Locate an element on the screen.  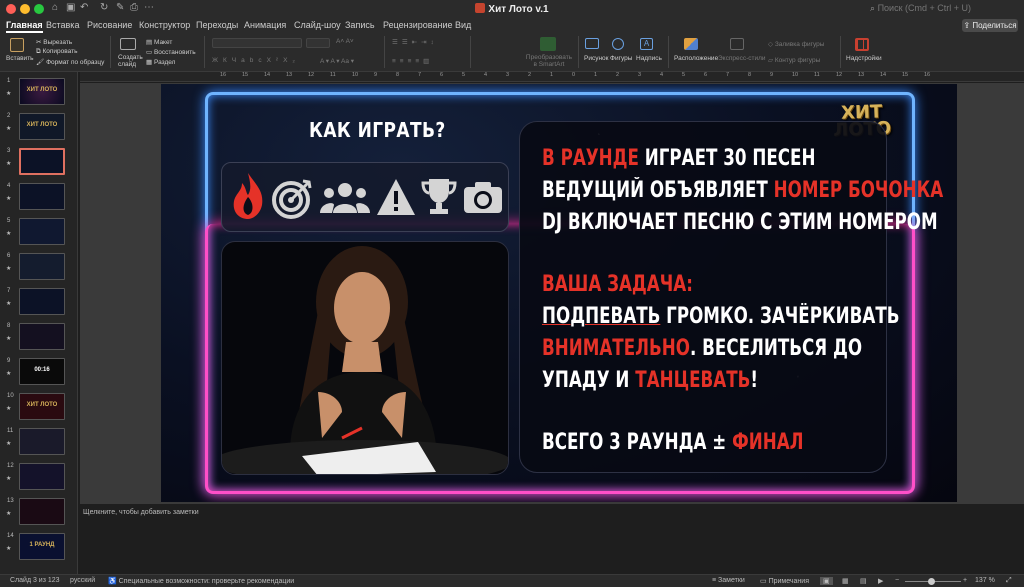
font-family-select is located at coordinates (257, 43).